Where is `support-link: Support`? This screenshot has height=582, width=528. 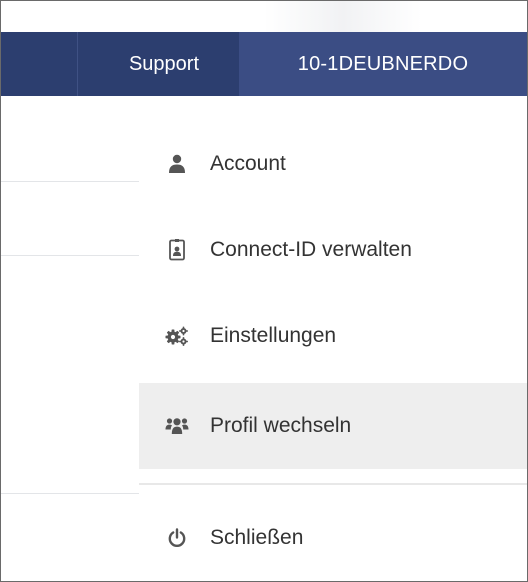 support-link: Support is located at coordinates (164, 64).